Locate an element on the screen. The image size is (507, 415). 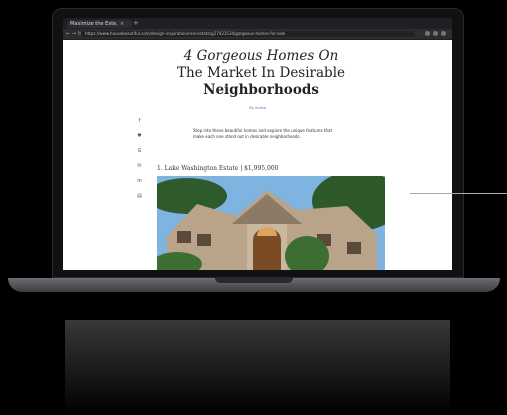
tab-bar: Maximize the Exte... × + is located at coordinates (257, 23).